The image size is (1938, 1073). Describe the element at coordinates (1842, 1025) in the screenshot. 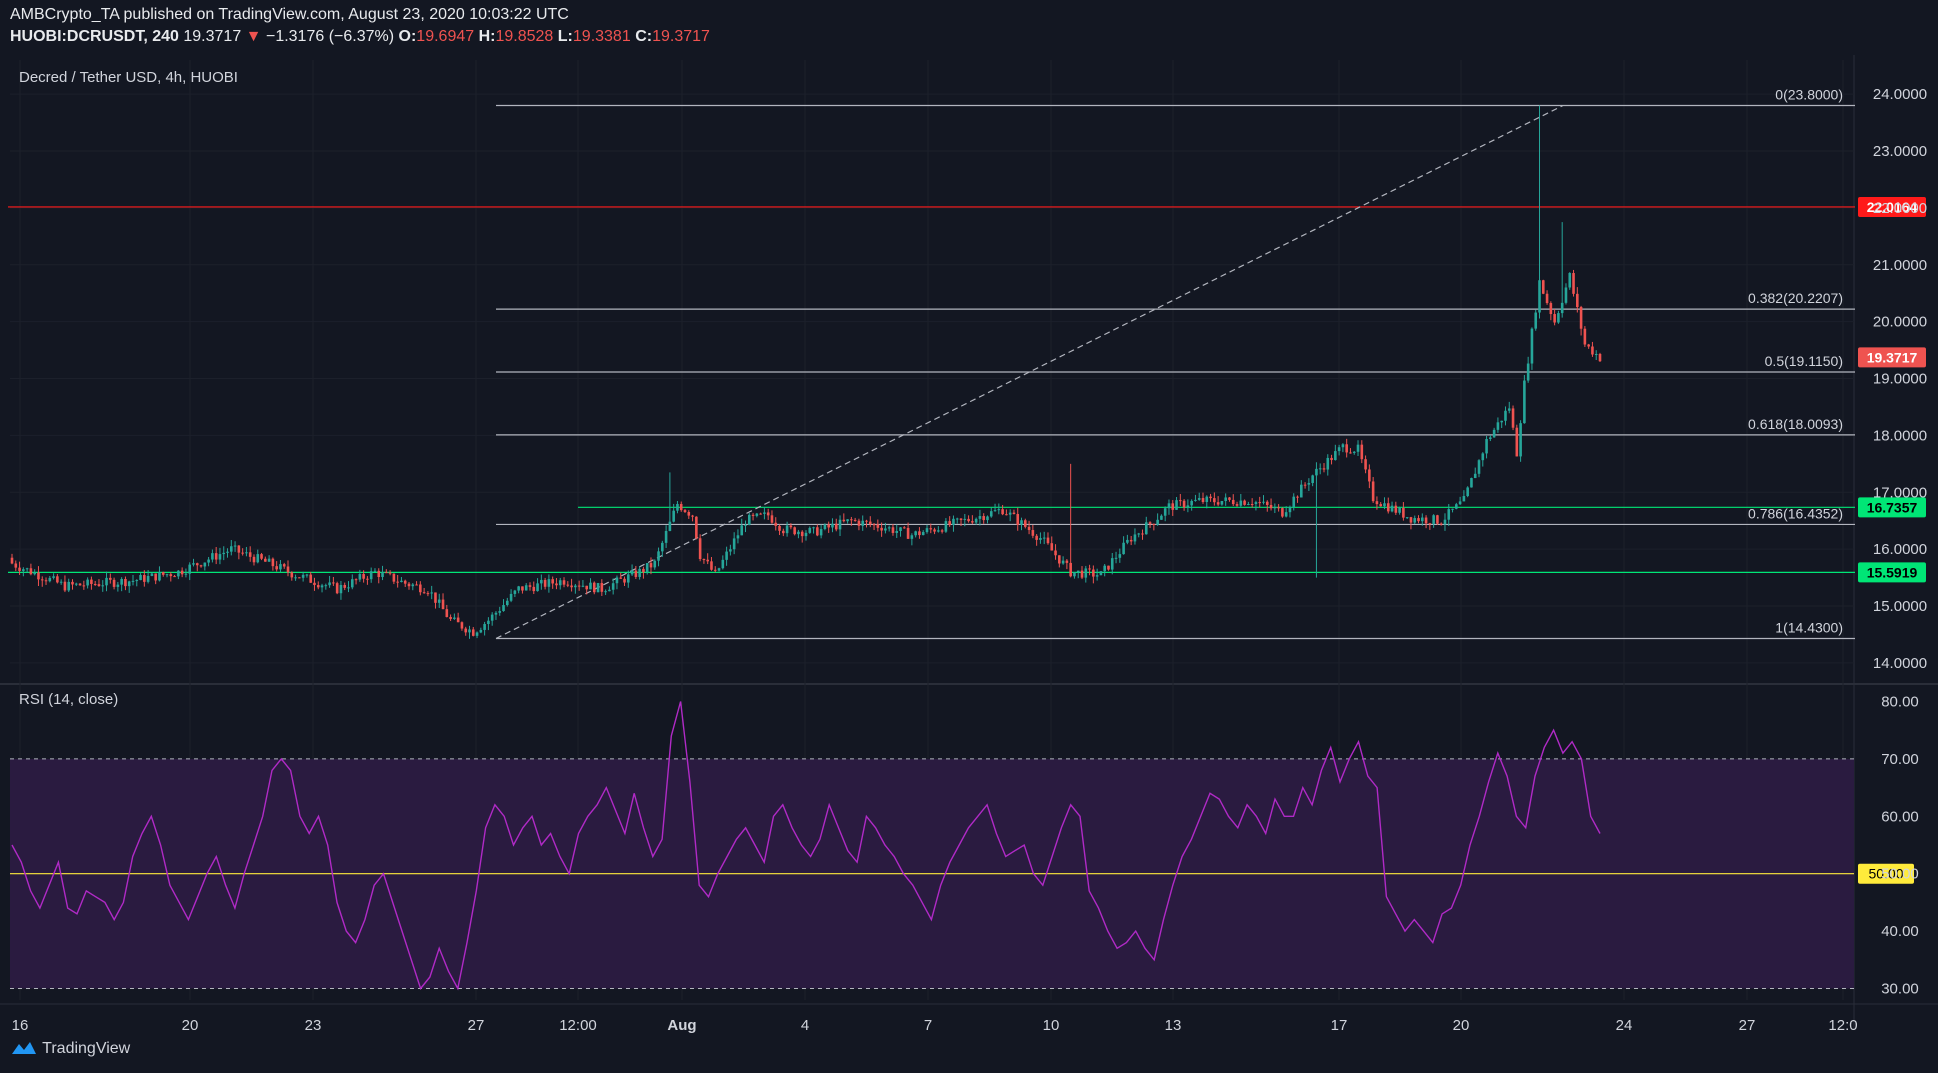

I see `time-tick-label: 12:0` at that location.